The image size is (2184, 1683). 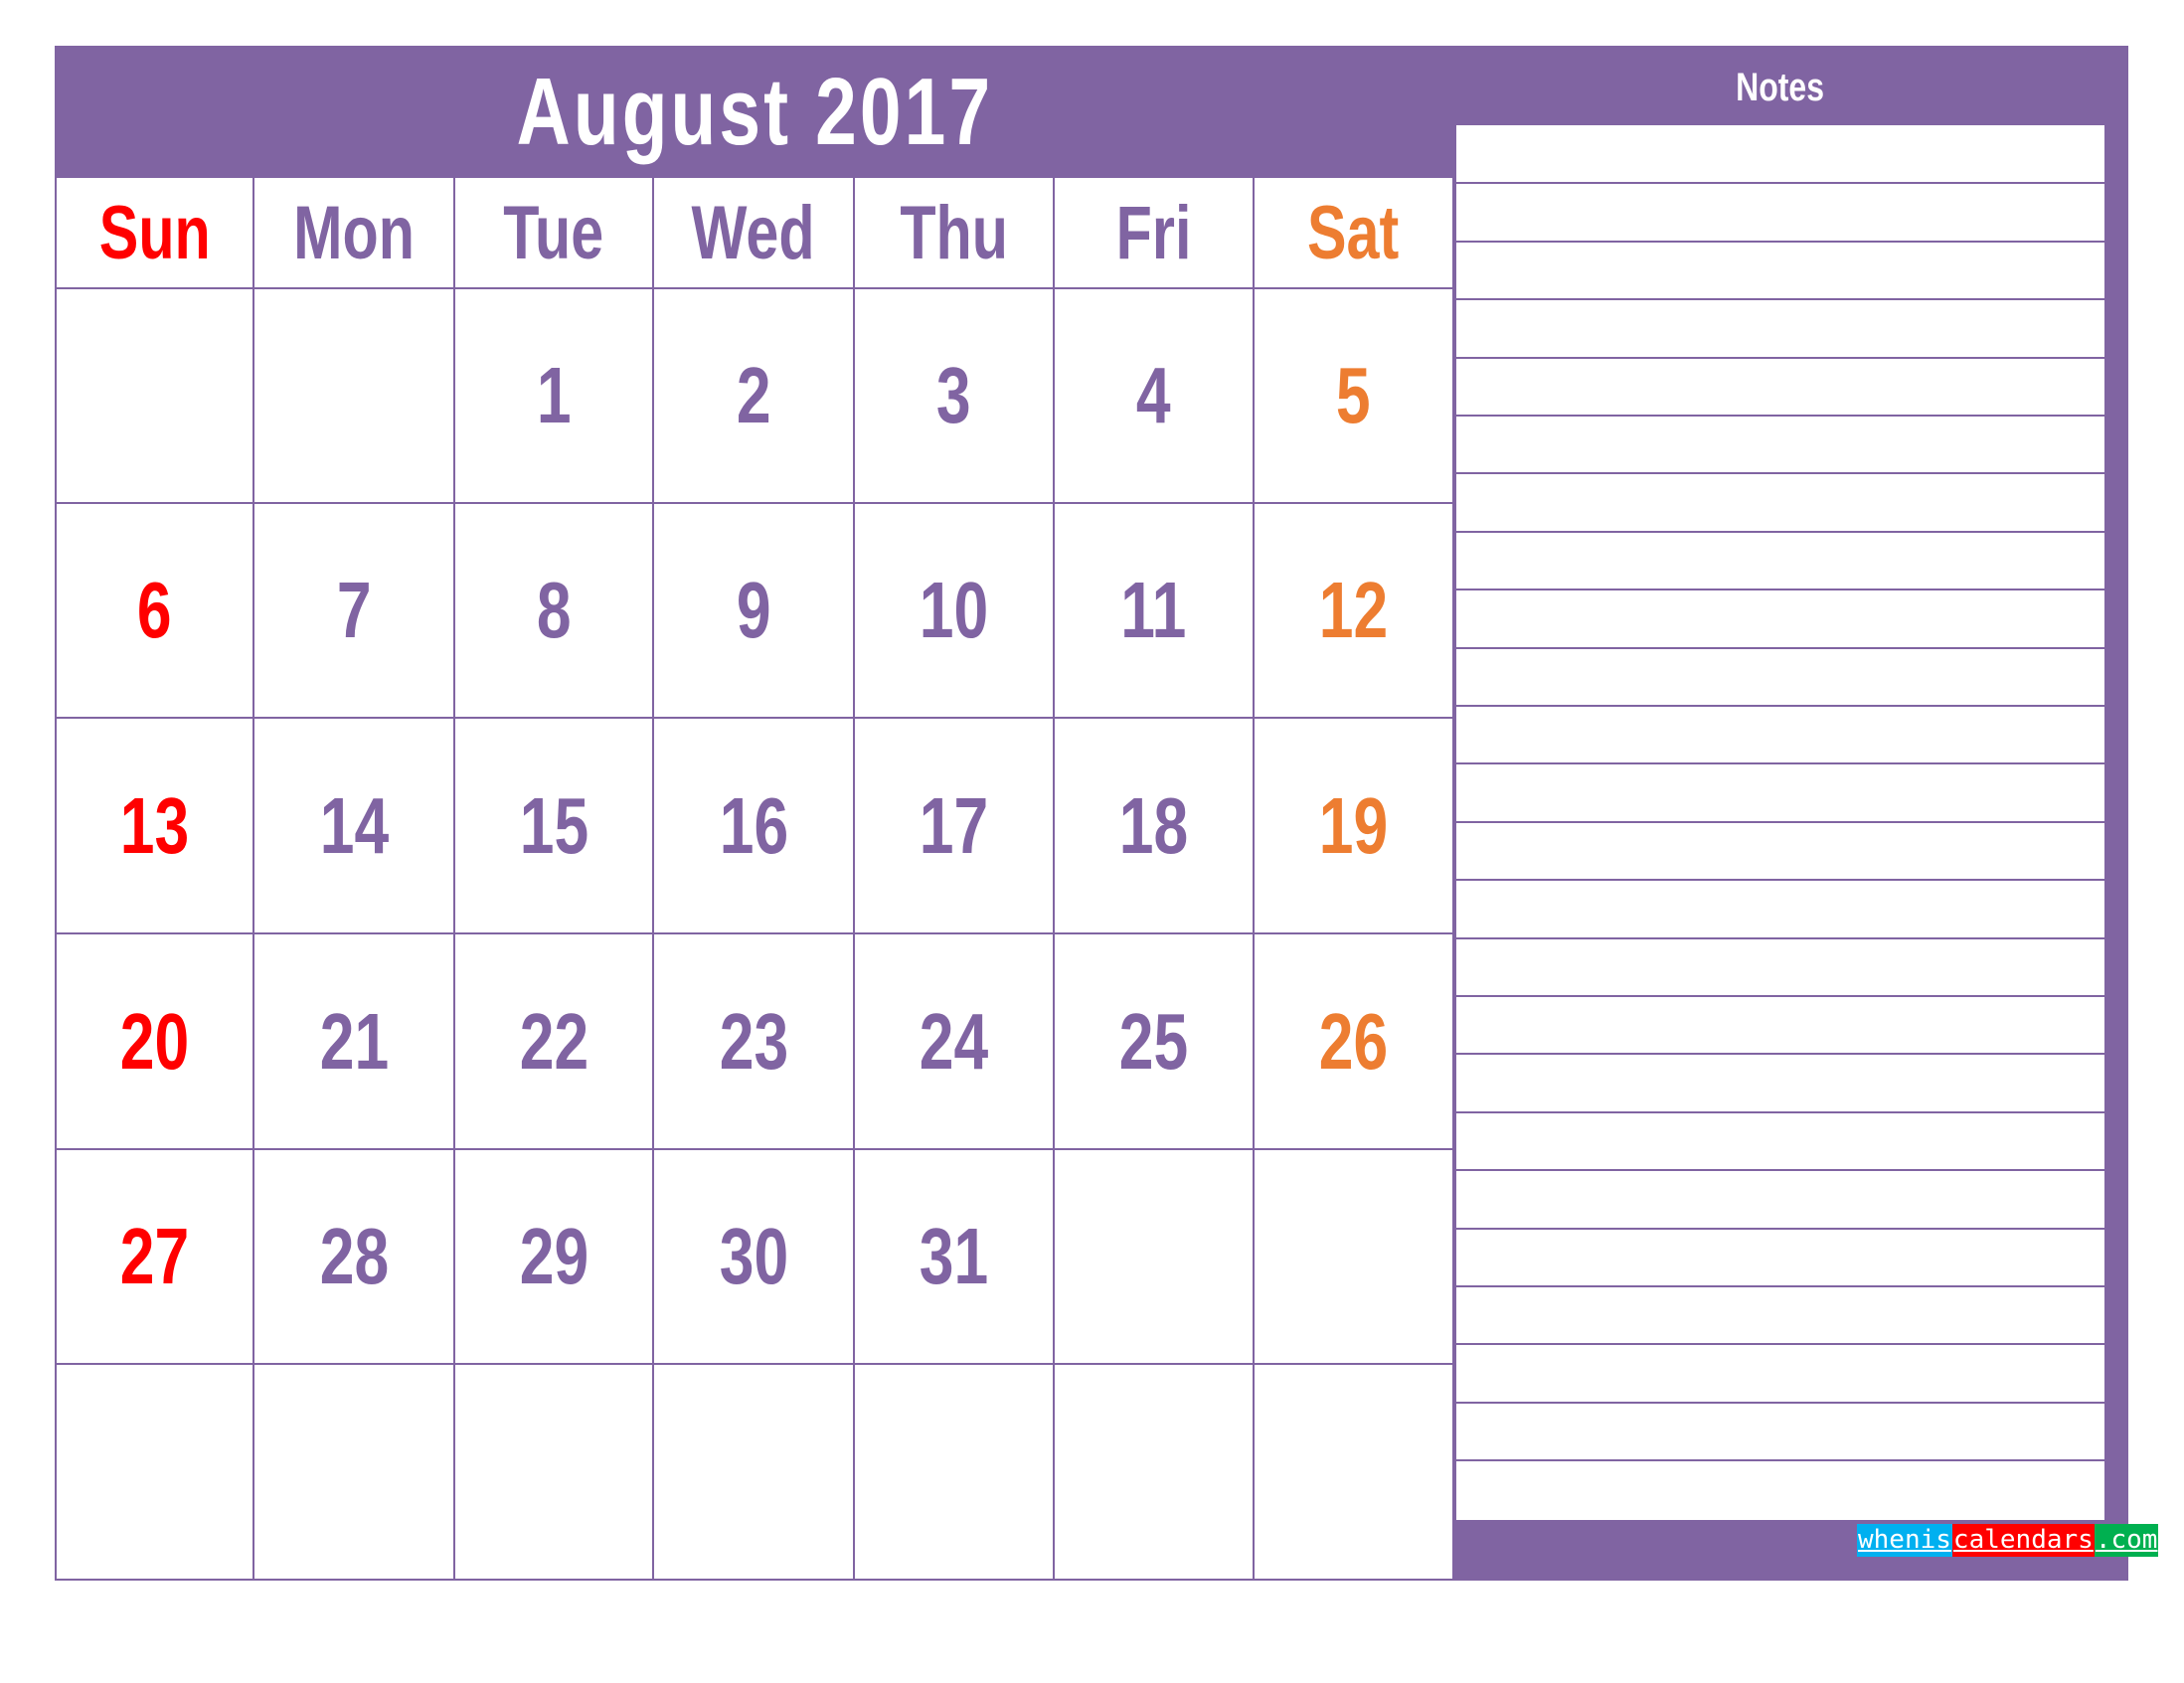 I want to click on day-cell: 27, so click(x=154, y=1257).